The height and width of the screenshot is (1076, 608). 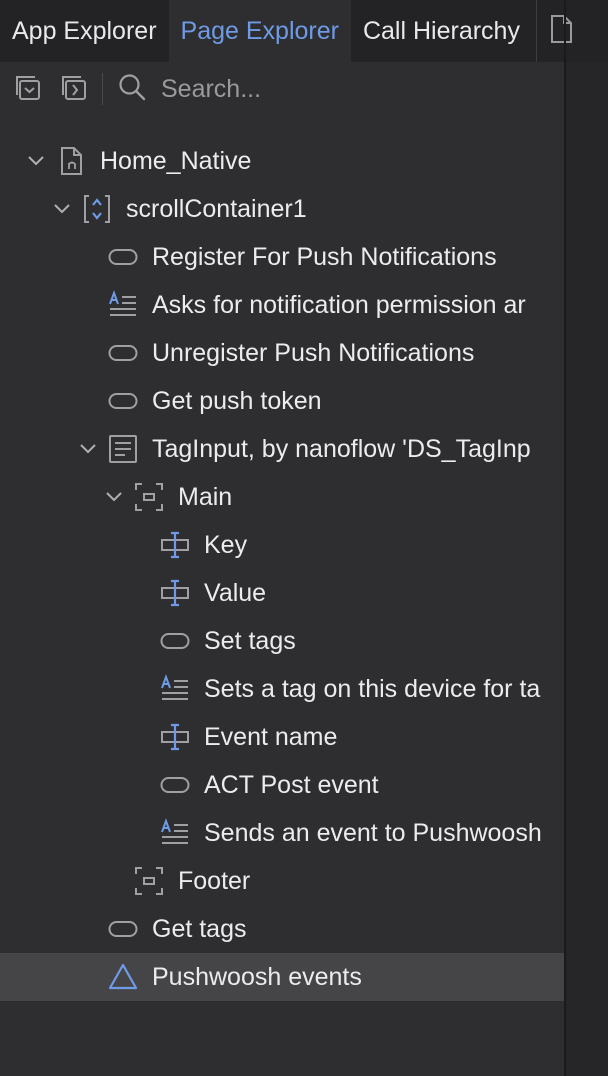 What do you see at coordinates (205, 496) in the screenshot?
I see `tree-item-label: Main` at bounding box center [205, 496].